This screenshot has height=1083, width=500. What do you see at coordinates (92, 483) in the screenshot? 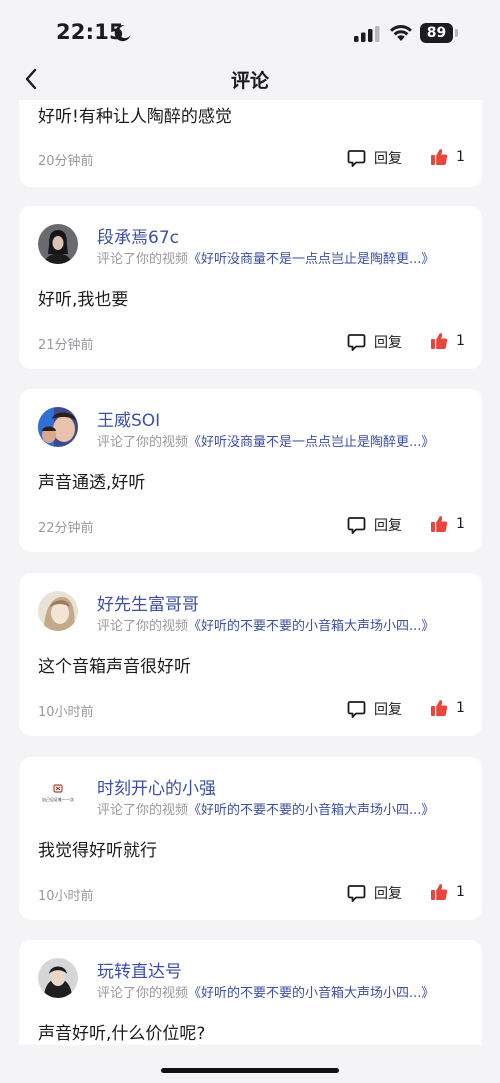
I see `comment-text: 声音通透,好听` at bounding box center [92, 483].